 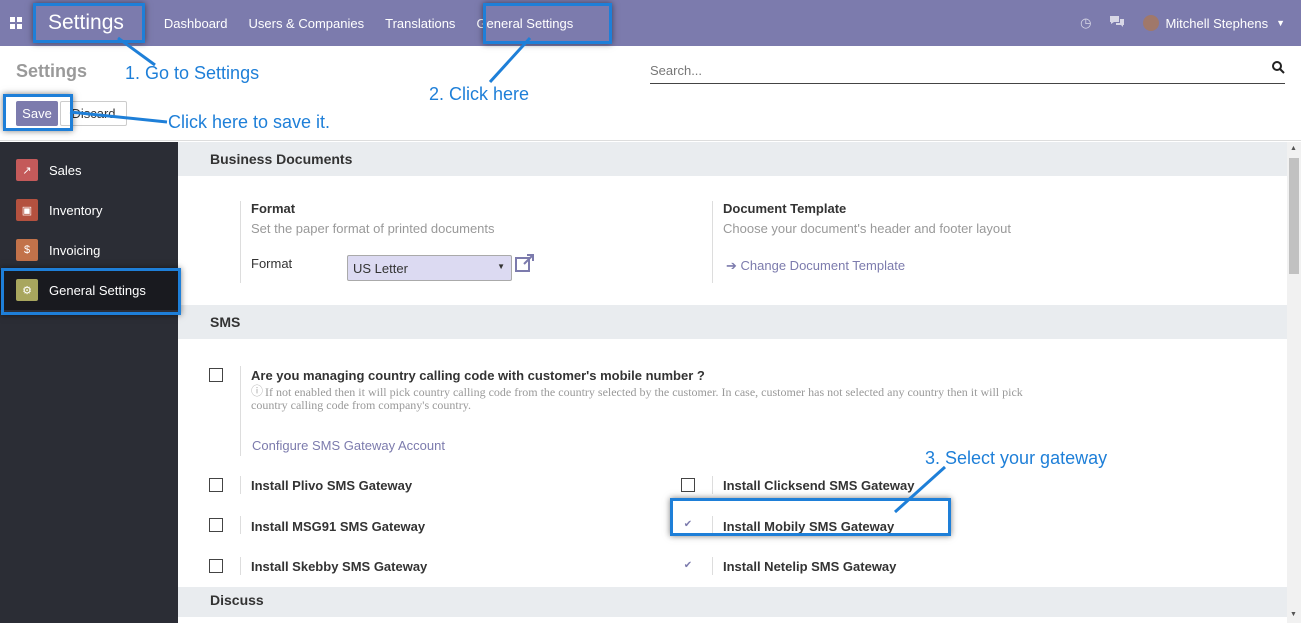 What do you see at coordinates (249, 122) in the screenshot?
I see `annotation-save-note: Click here to save it.` at bounding box center [249, 122].